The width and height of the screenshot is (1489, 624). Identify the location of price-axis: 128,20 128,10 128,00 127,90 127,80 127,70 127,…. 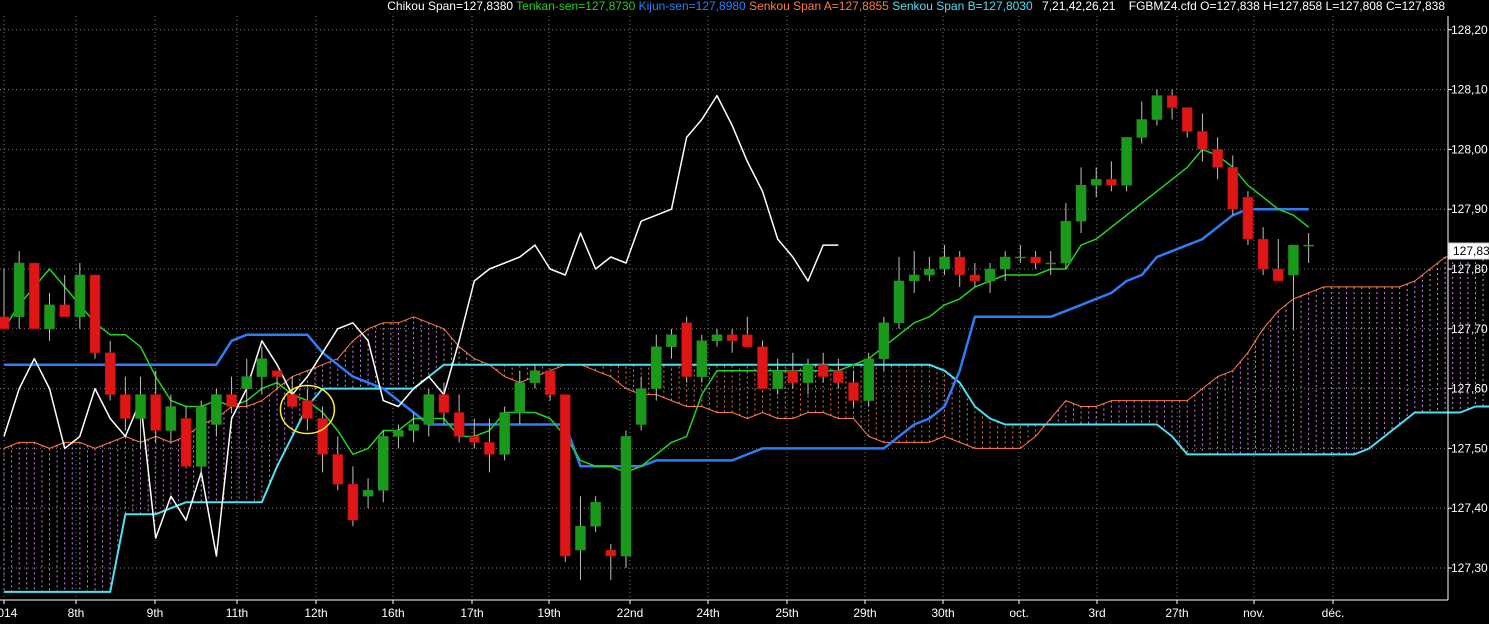
(1468, 308).